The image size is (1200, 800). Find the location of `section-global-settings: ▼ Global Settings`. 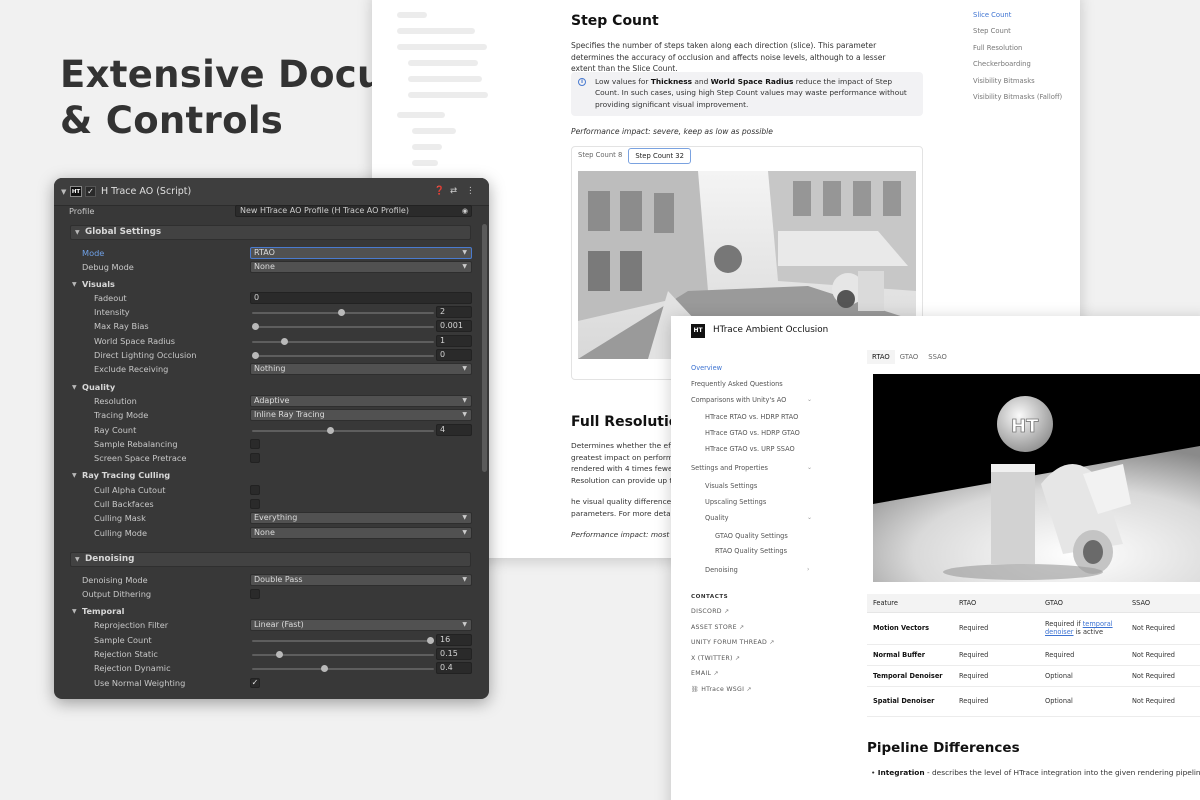

section-global-settings: ▼ Global Settings is located at coordinates (270, 232).